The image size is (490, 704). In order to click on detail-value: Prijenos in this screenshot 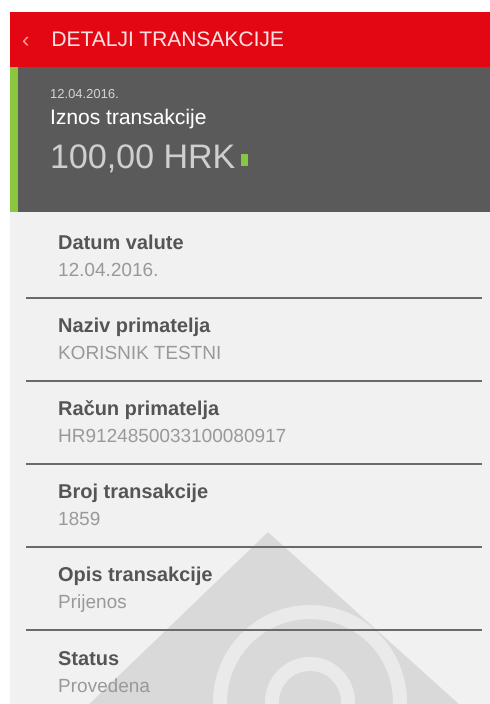, I will do `click(93, 602)`.